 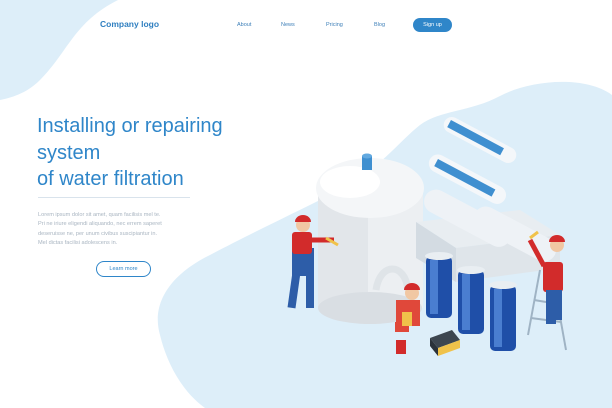 What do you see at coordinates (488, 233) in the screenshot?
I see `filter-unit` at bounding box center [488, 233].